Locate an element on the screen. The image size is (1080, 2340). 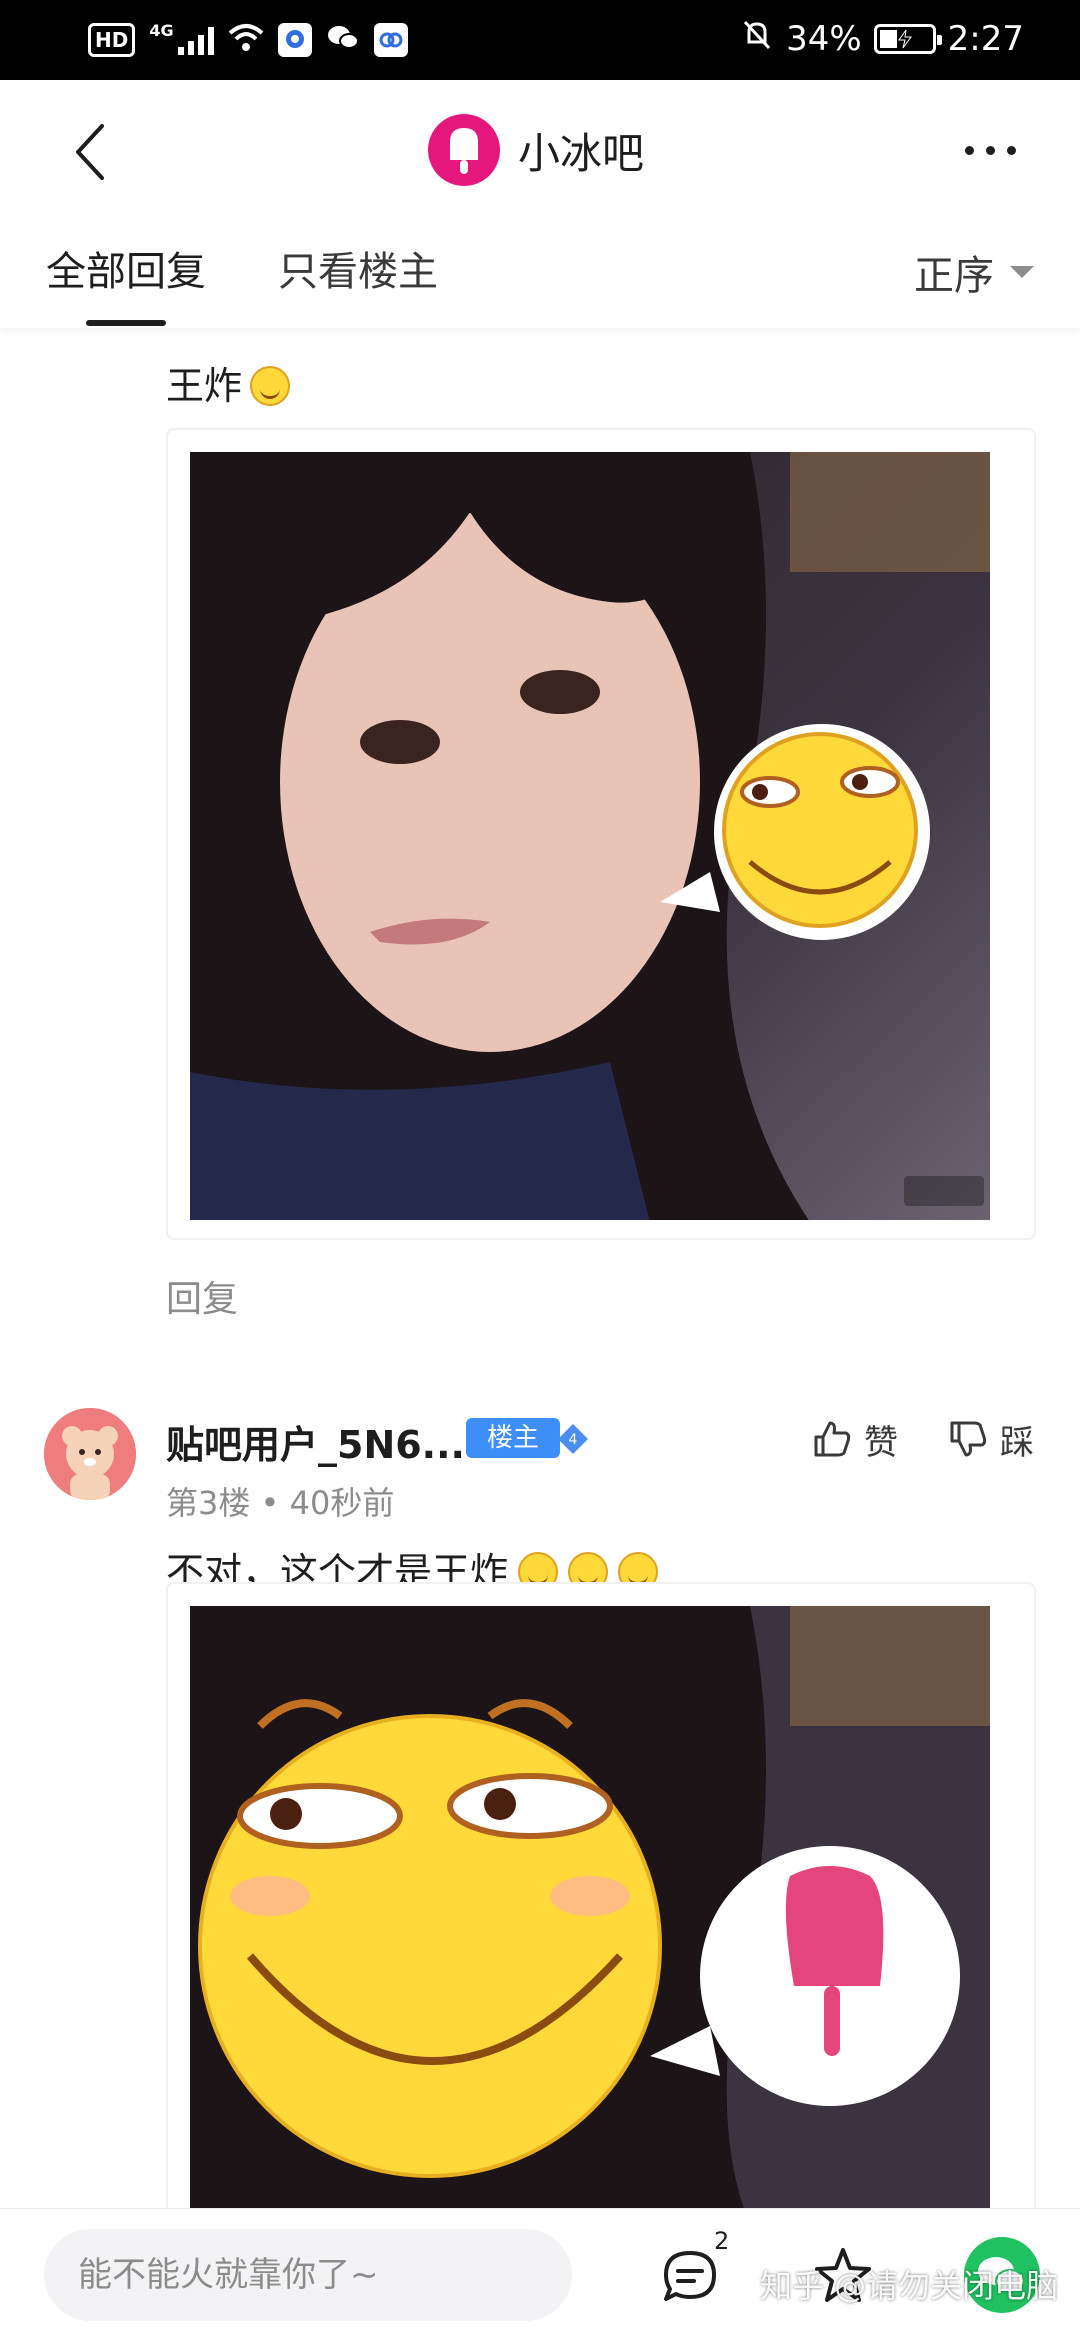
thumbs-down-icon is located at coordinates (968, 1439).